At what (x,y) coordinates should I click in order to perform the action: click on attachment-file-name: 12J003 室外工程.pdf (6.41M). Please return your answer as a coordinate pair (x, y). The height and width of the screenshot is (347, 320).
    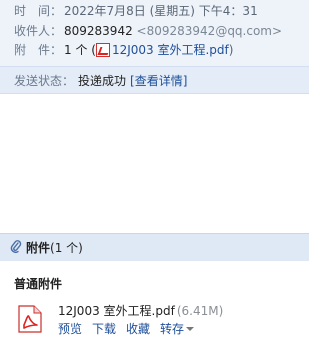
    Looking at the image, I should click on (140, 310).